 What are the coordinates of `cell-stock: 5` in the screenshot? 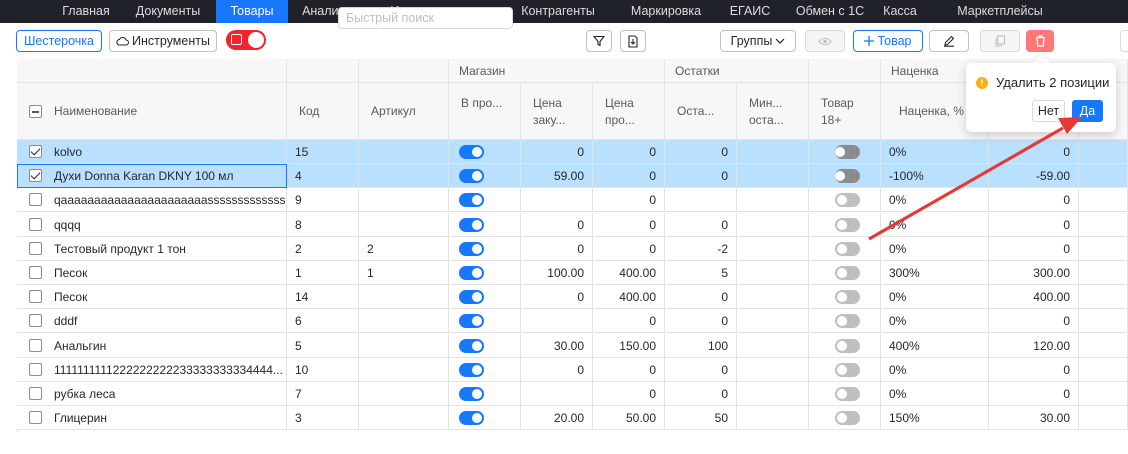 It's located at (701, 273).